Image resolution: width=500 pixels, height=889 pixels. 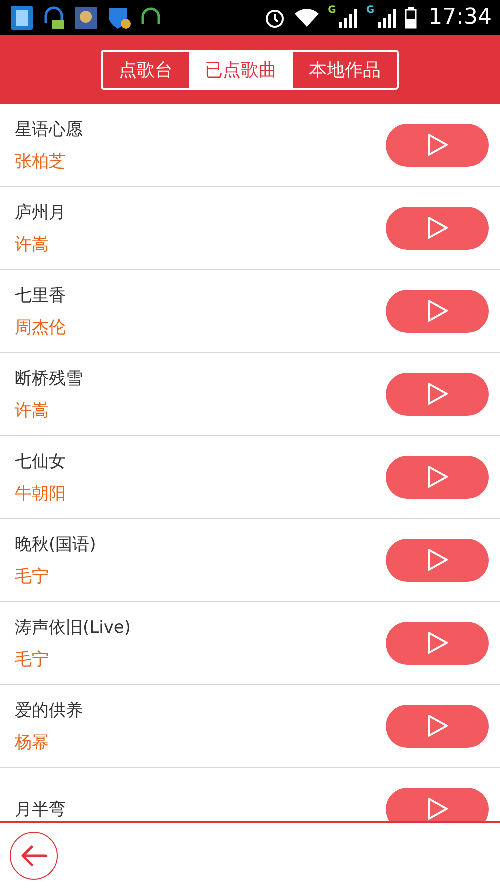 I want to click on song-artist: 杨幂, so click(x=32, y=743).